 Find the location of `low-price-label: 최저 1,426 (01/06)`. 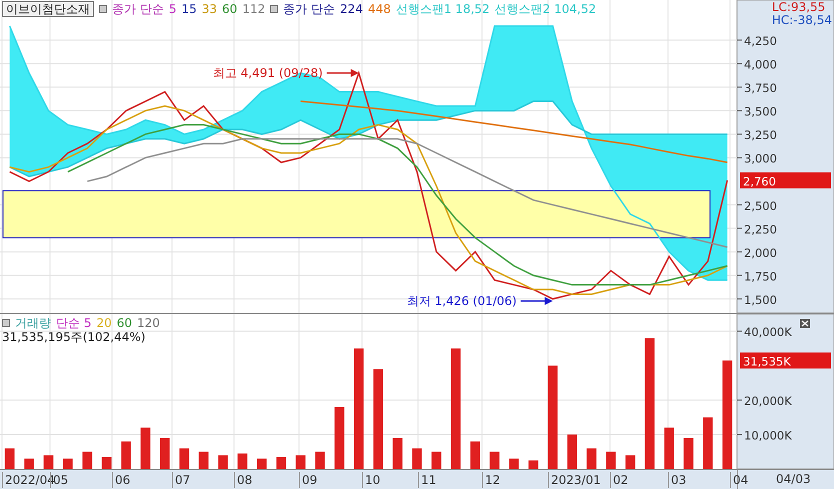

low-price-label: 최저 1,426 (01/06) is located at coordinates (461, 301).